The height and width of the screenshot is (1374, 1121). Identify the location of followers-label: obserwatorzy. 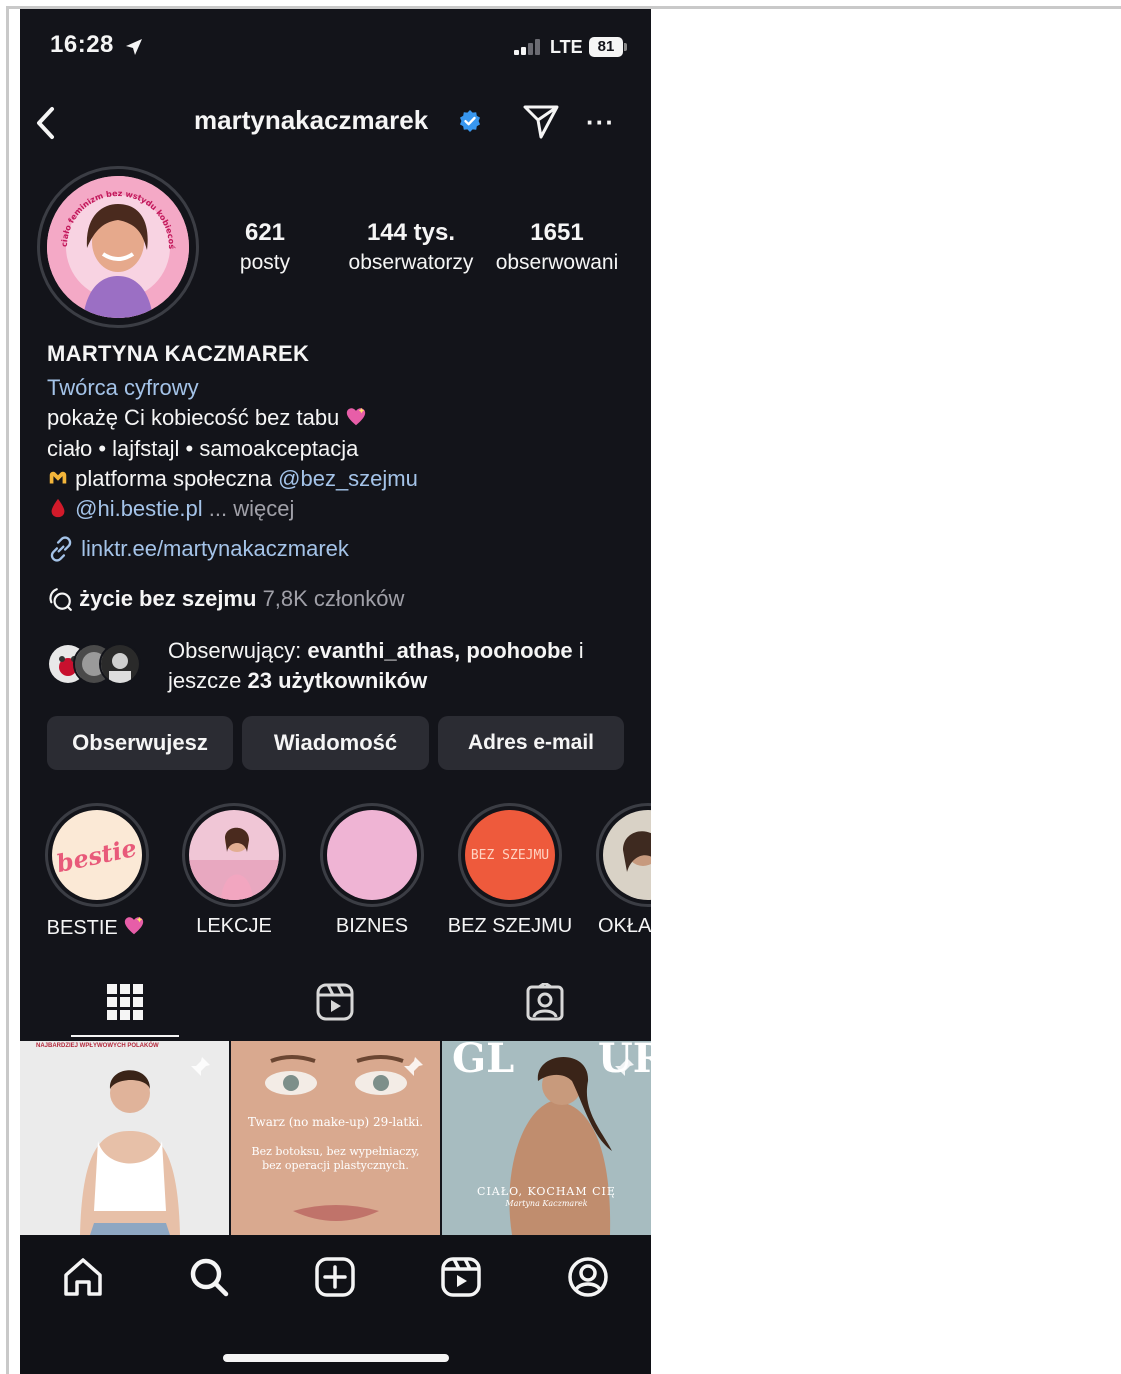
(411, 262).